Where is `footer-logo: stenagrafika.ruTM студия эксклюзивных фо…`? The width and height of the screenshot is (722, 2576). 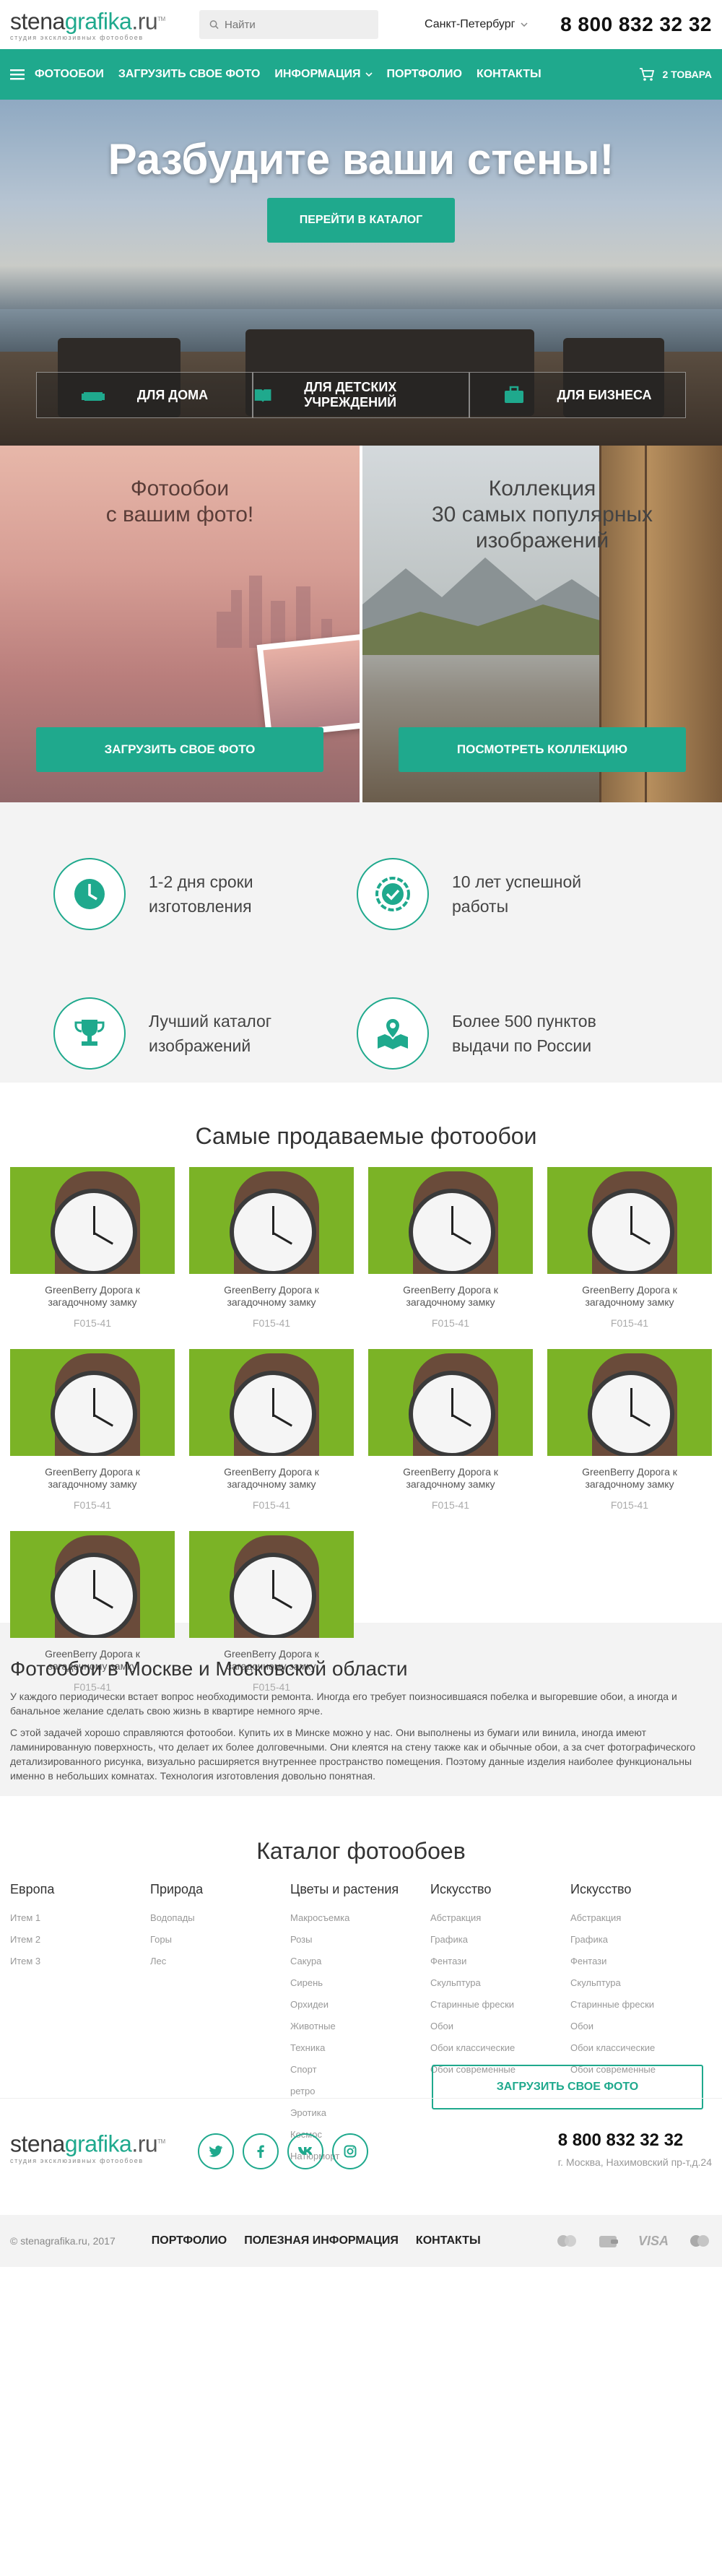
footer-logo: stenagrafika.ruTM студия эксклюзивных фо… is located at coordinates (97, 2147).